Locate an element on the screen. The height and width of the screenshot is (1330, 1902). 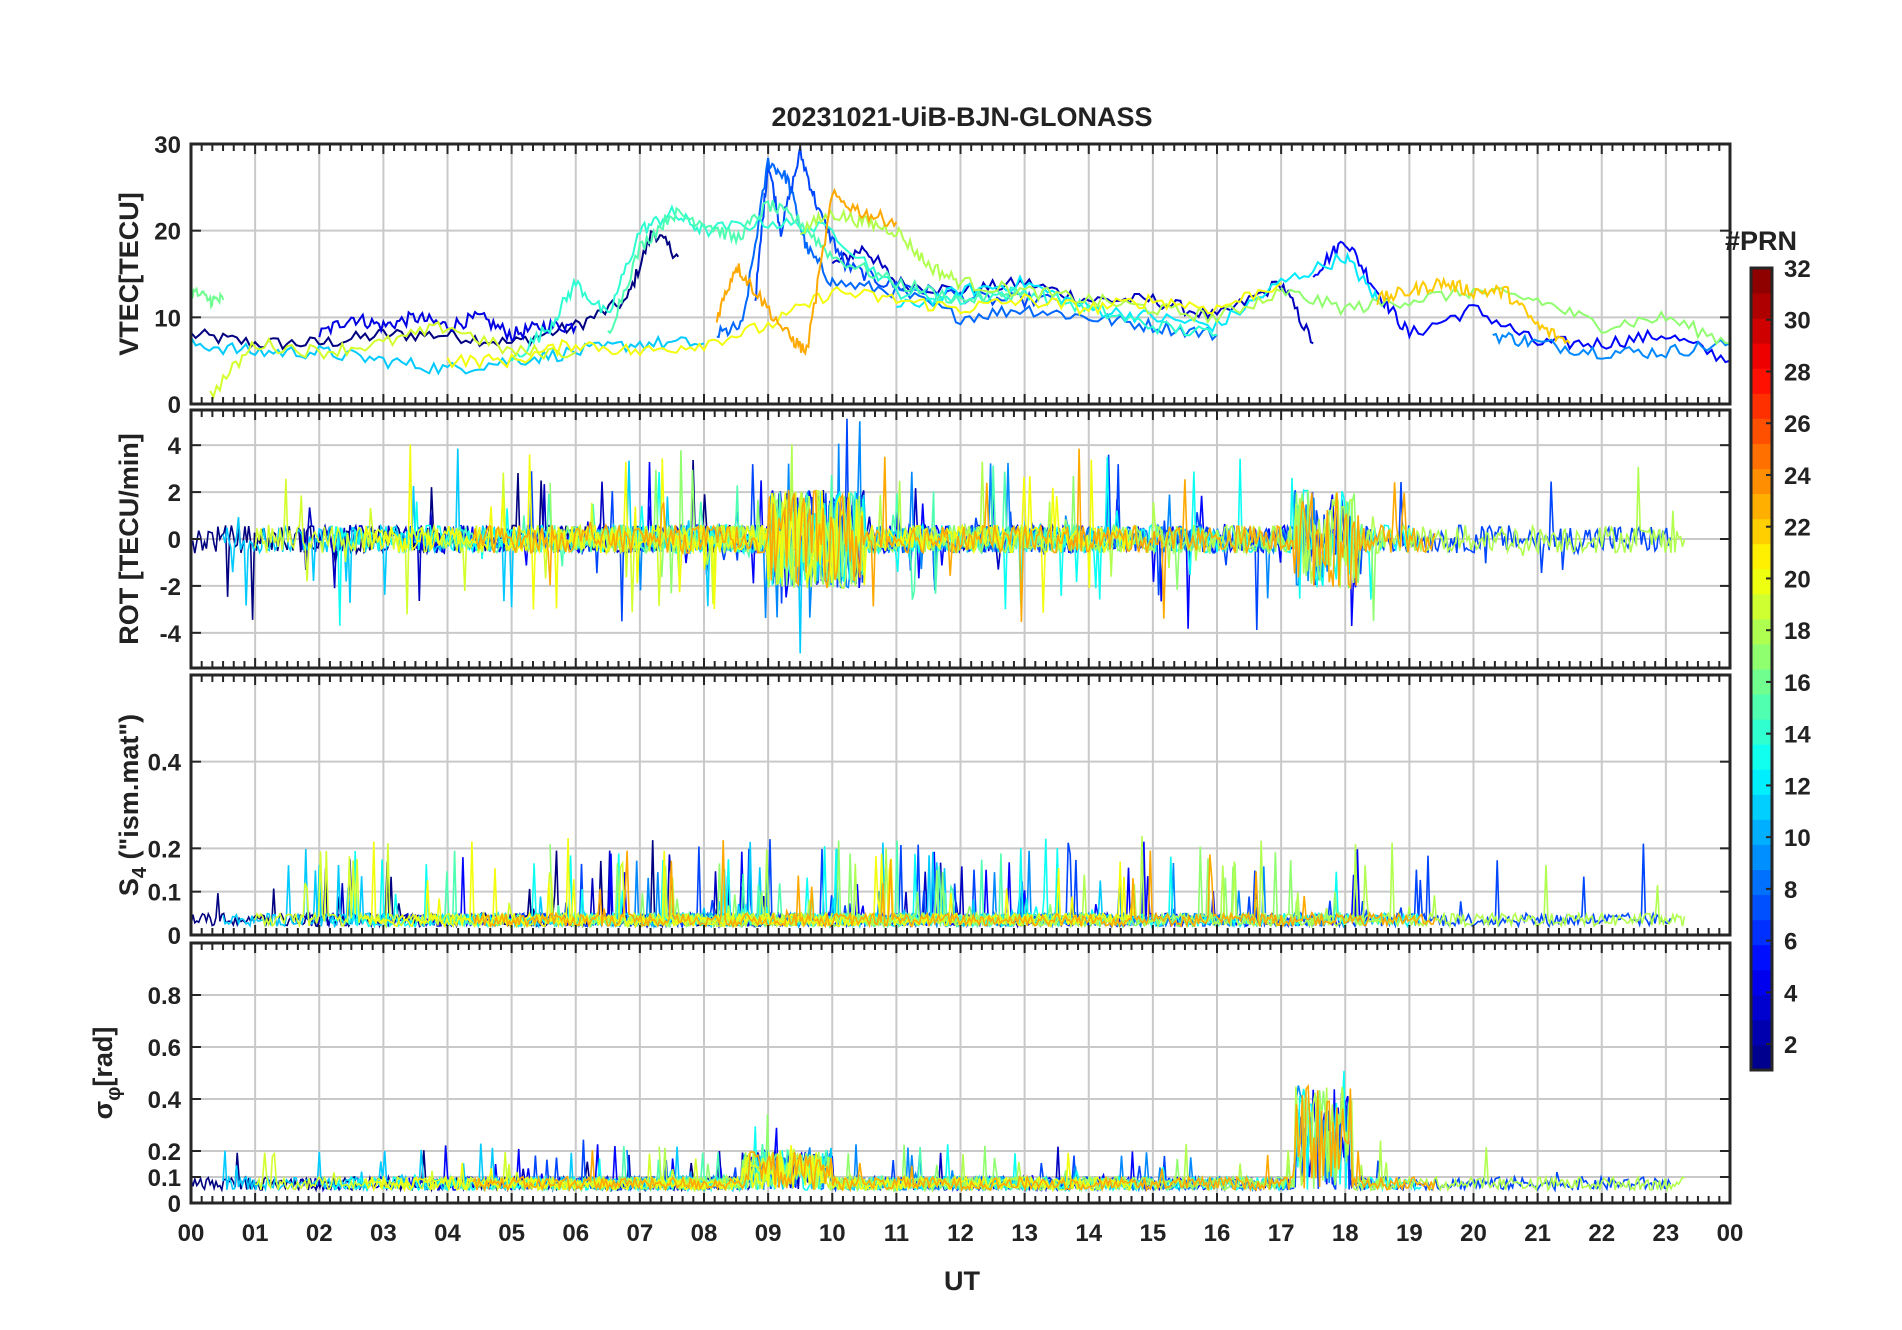
y-axis-title-vtec: VTEC[TECU] is located at coordinates (129, 274).